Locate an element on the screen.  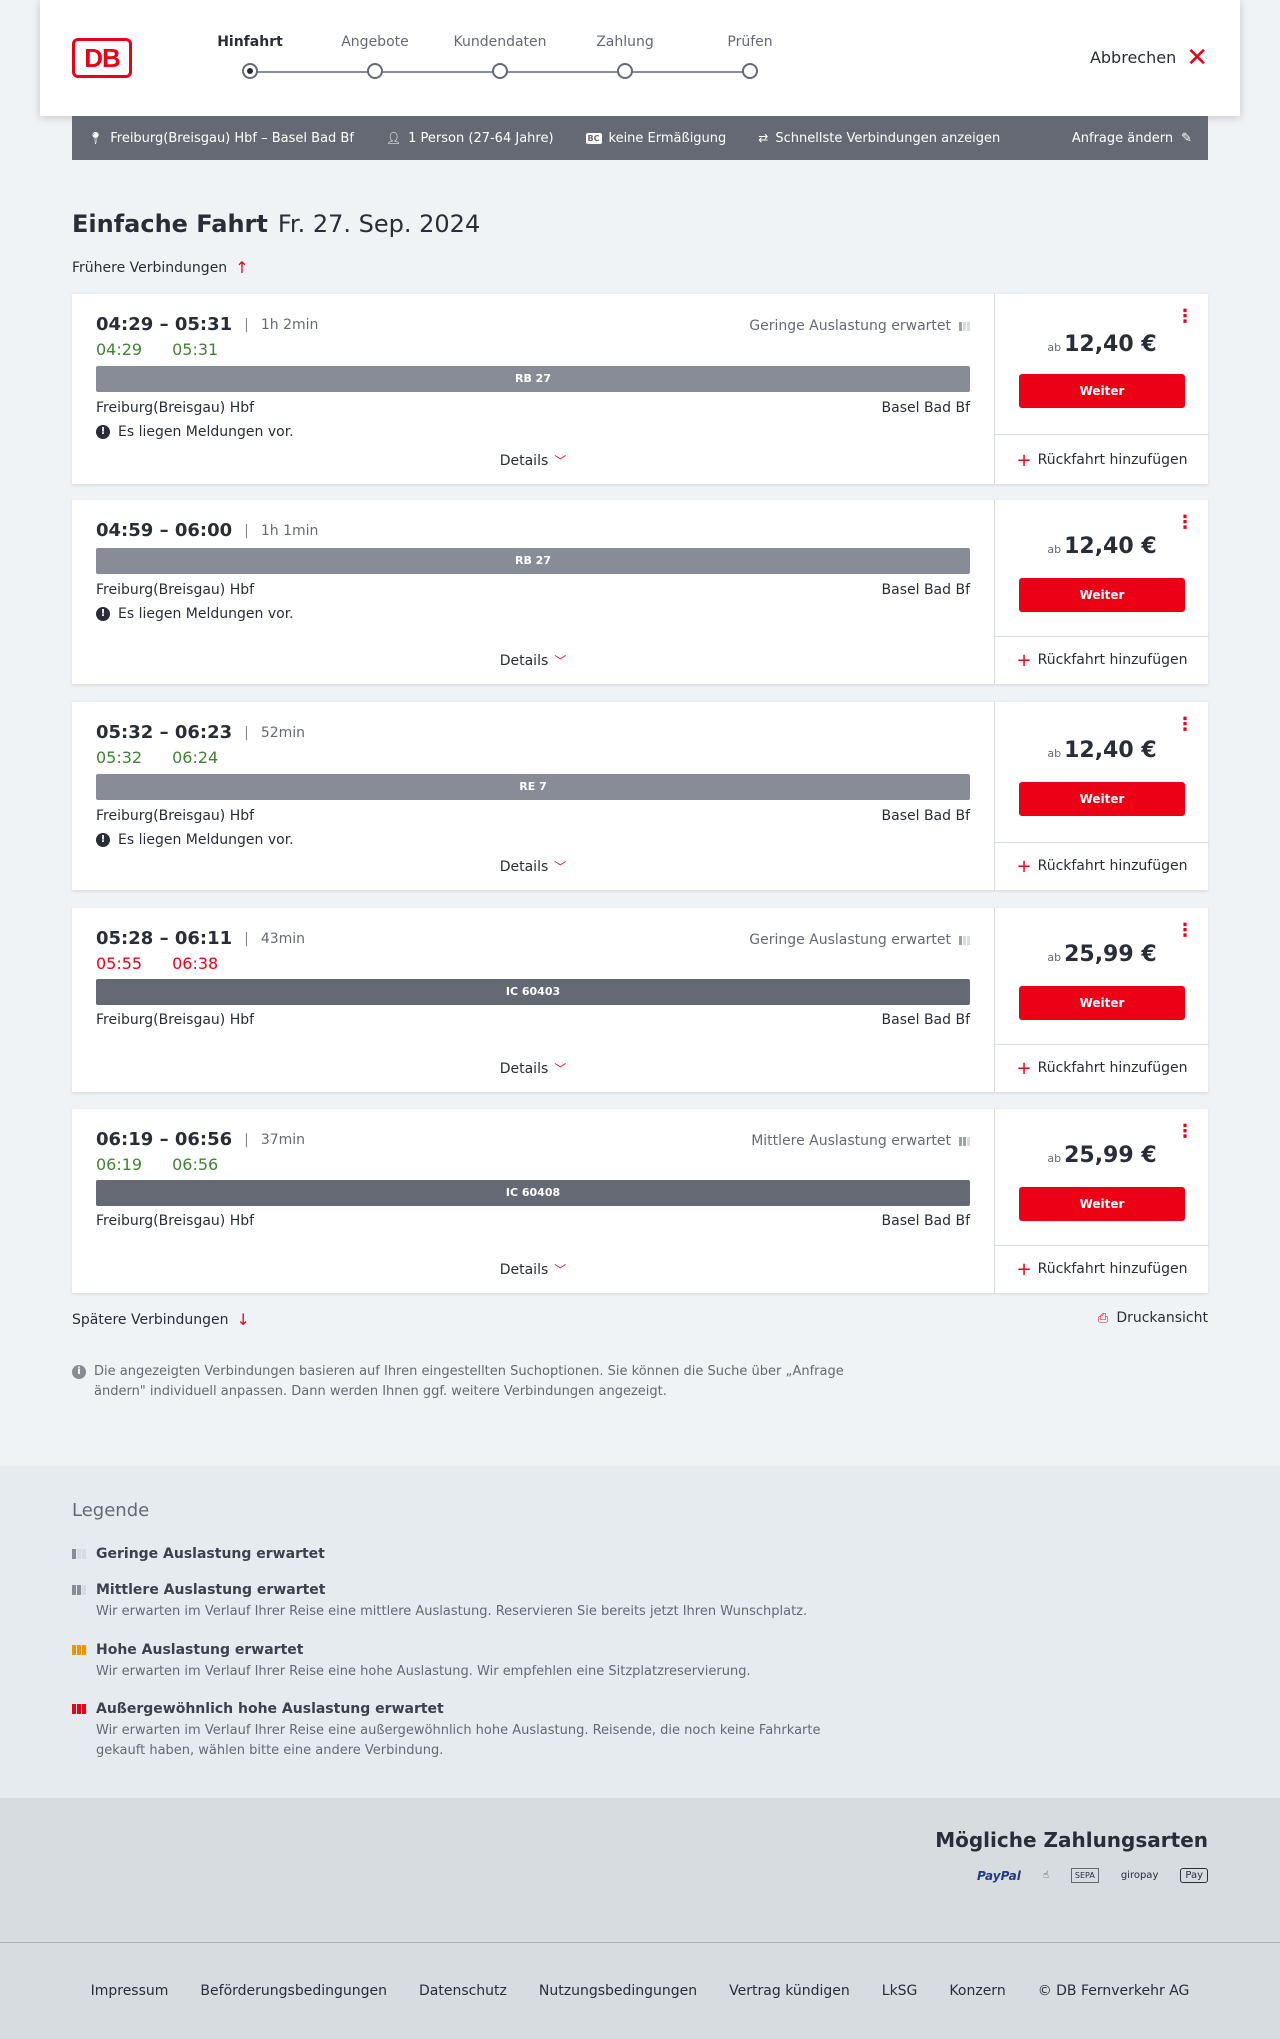
footer-link-lksg: LkSG is located at coordinates (900, 1991).